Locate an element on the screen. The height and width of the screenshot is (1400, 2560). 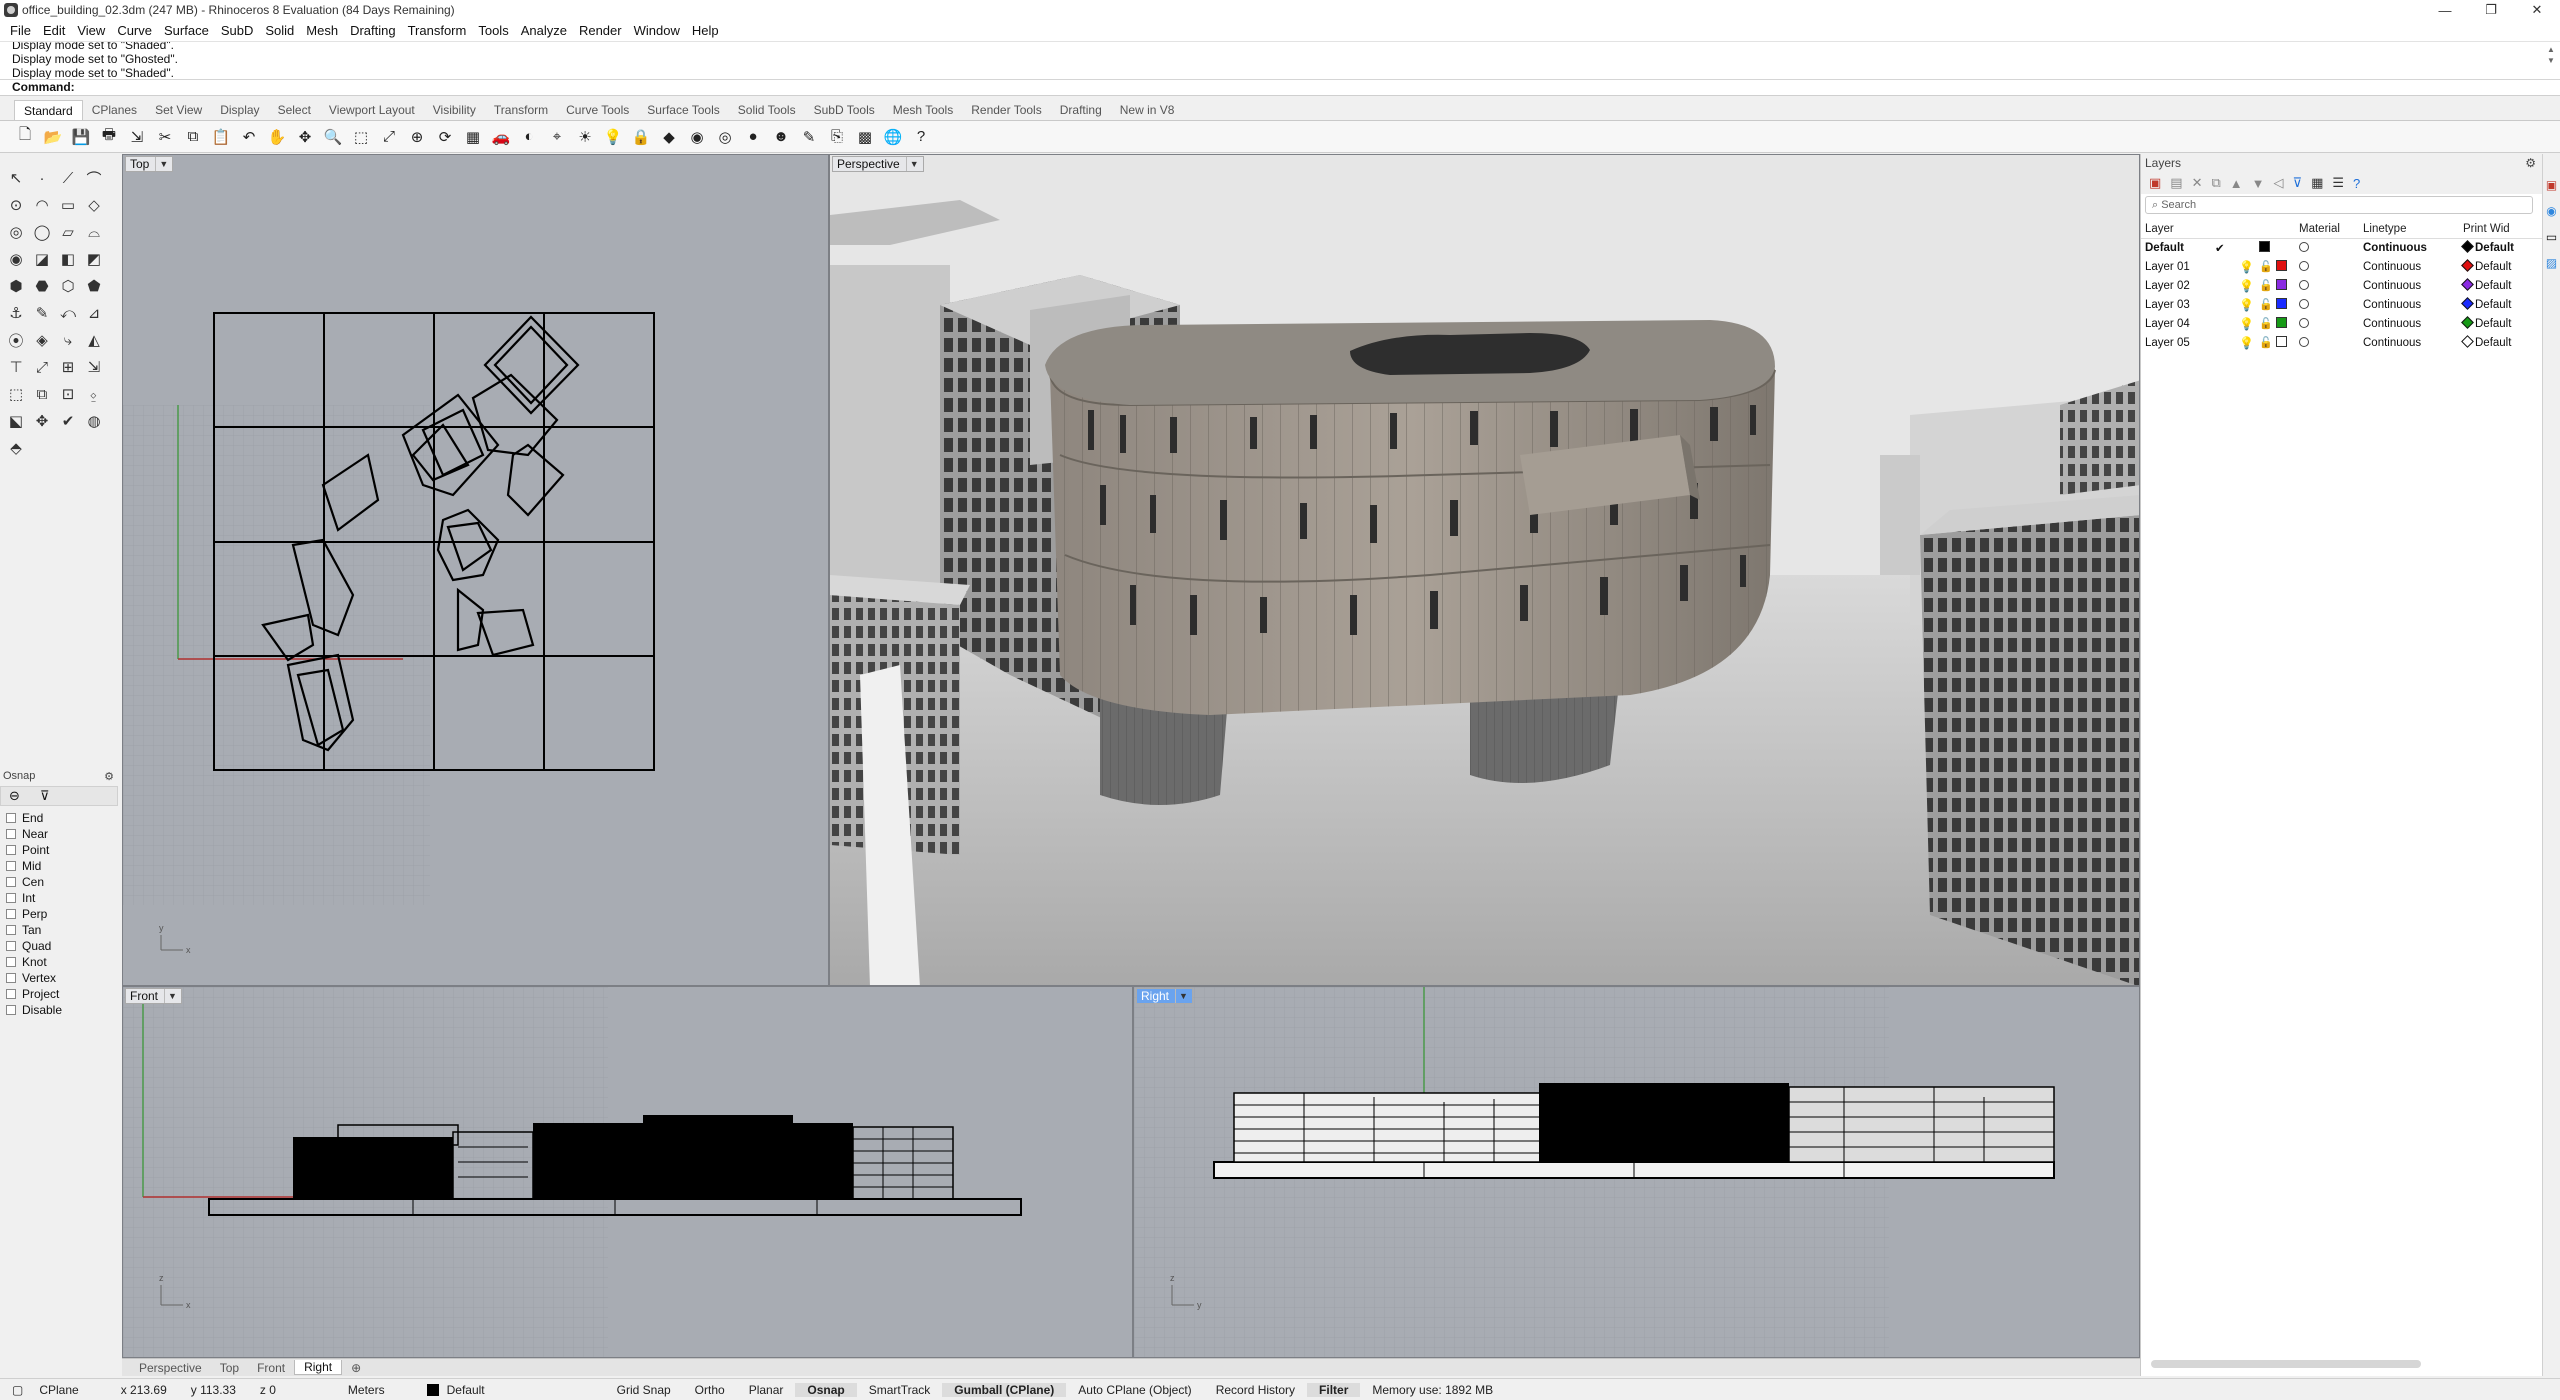
palette-tool-icon: ⚓ is located at coordinates (16, 313).